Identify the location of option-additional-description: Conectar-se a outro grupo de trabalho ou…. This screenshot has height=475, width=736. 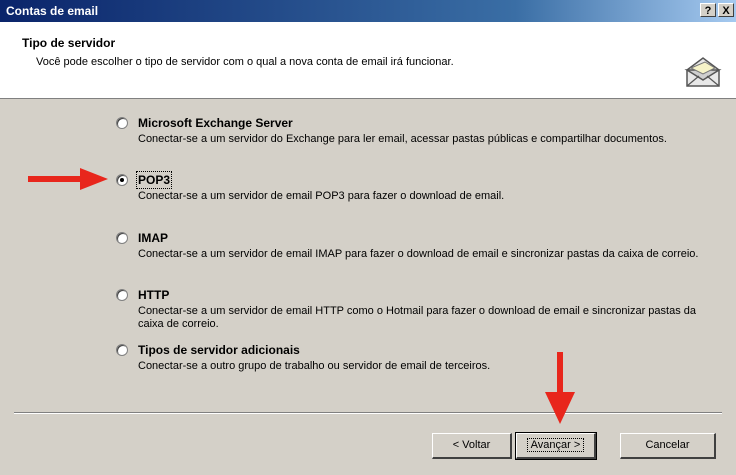
(314, 366).